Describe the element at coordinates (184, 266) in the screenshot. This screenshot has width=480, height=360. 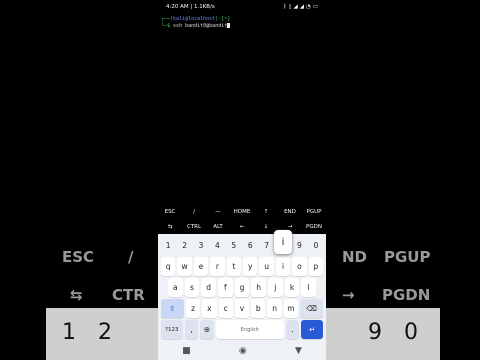
I see `key-w: w` at that location.